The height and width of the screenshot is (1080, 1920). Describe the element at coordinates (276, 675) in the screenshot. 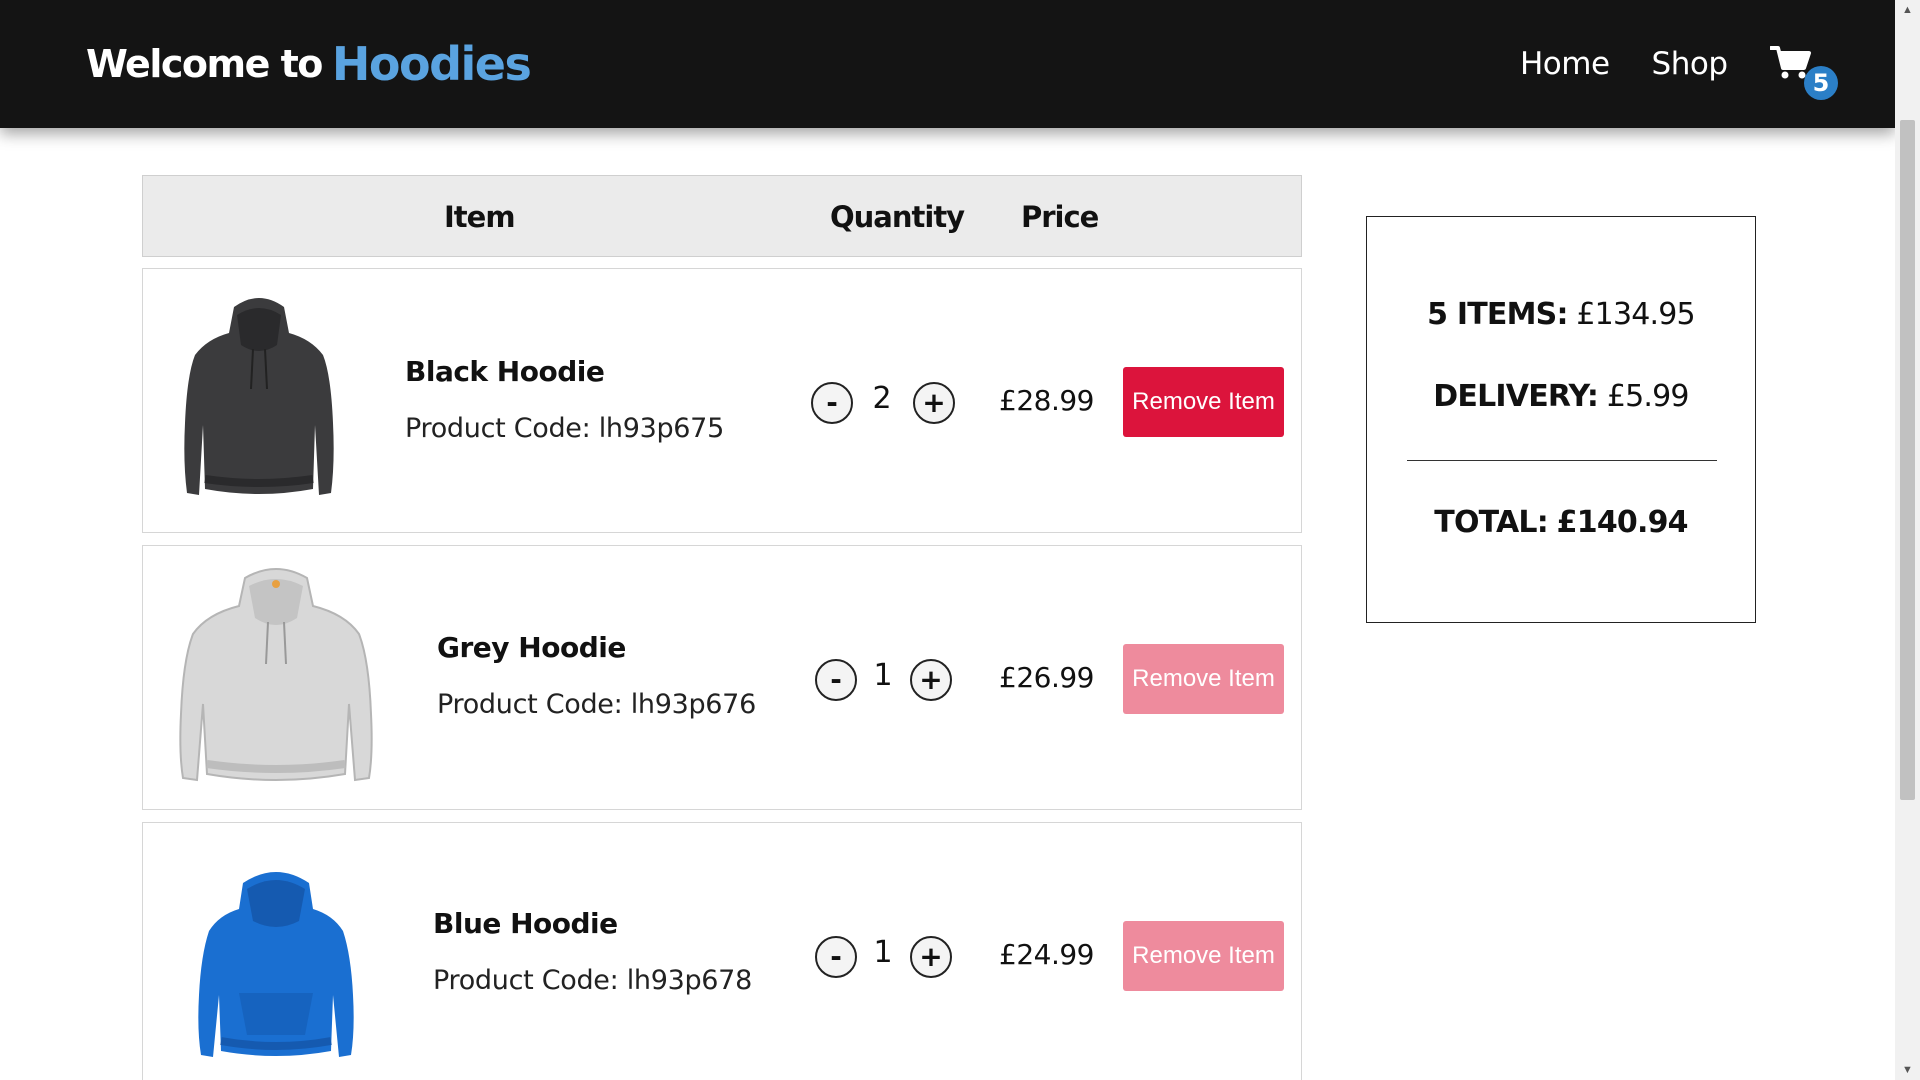

I see `grey-hoodie-image` at that location.